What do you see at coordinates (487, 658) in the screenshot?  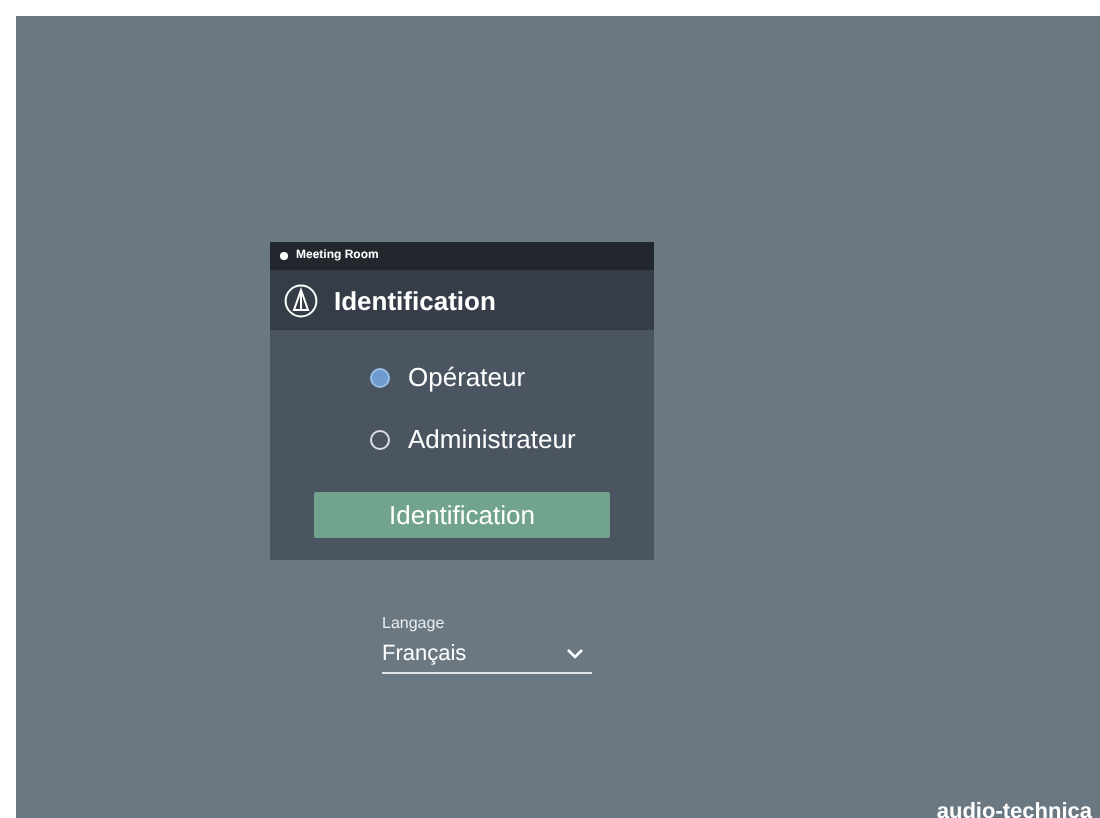 I see `language-select: Français` at bounding box center [487, 658].